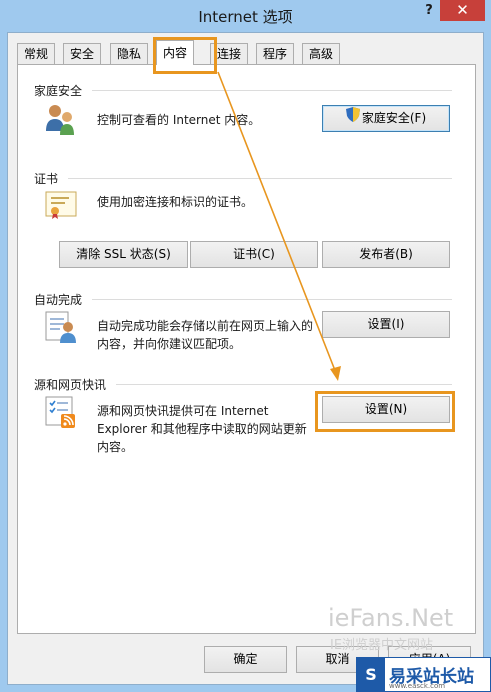 Image resolution: width=491 pixels, height=692 pixels. I want to click on family-safety-button-label: 家庭安全(F), so click(394, 118).